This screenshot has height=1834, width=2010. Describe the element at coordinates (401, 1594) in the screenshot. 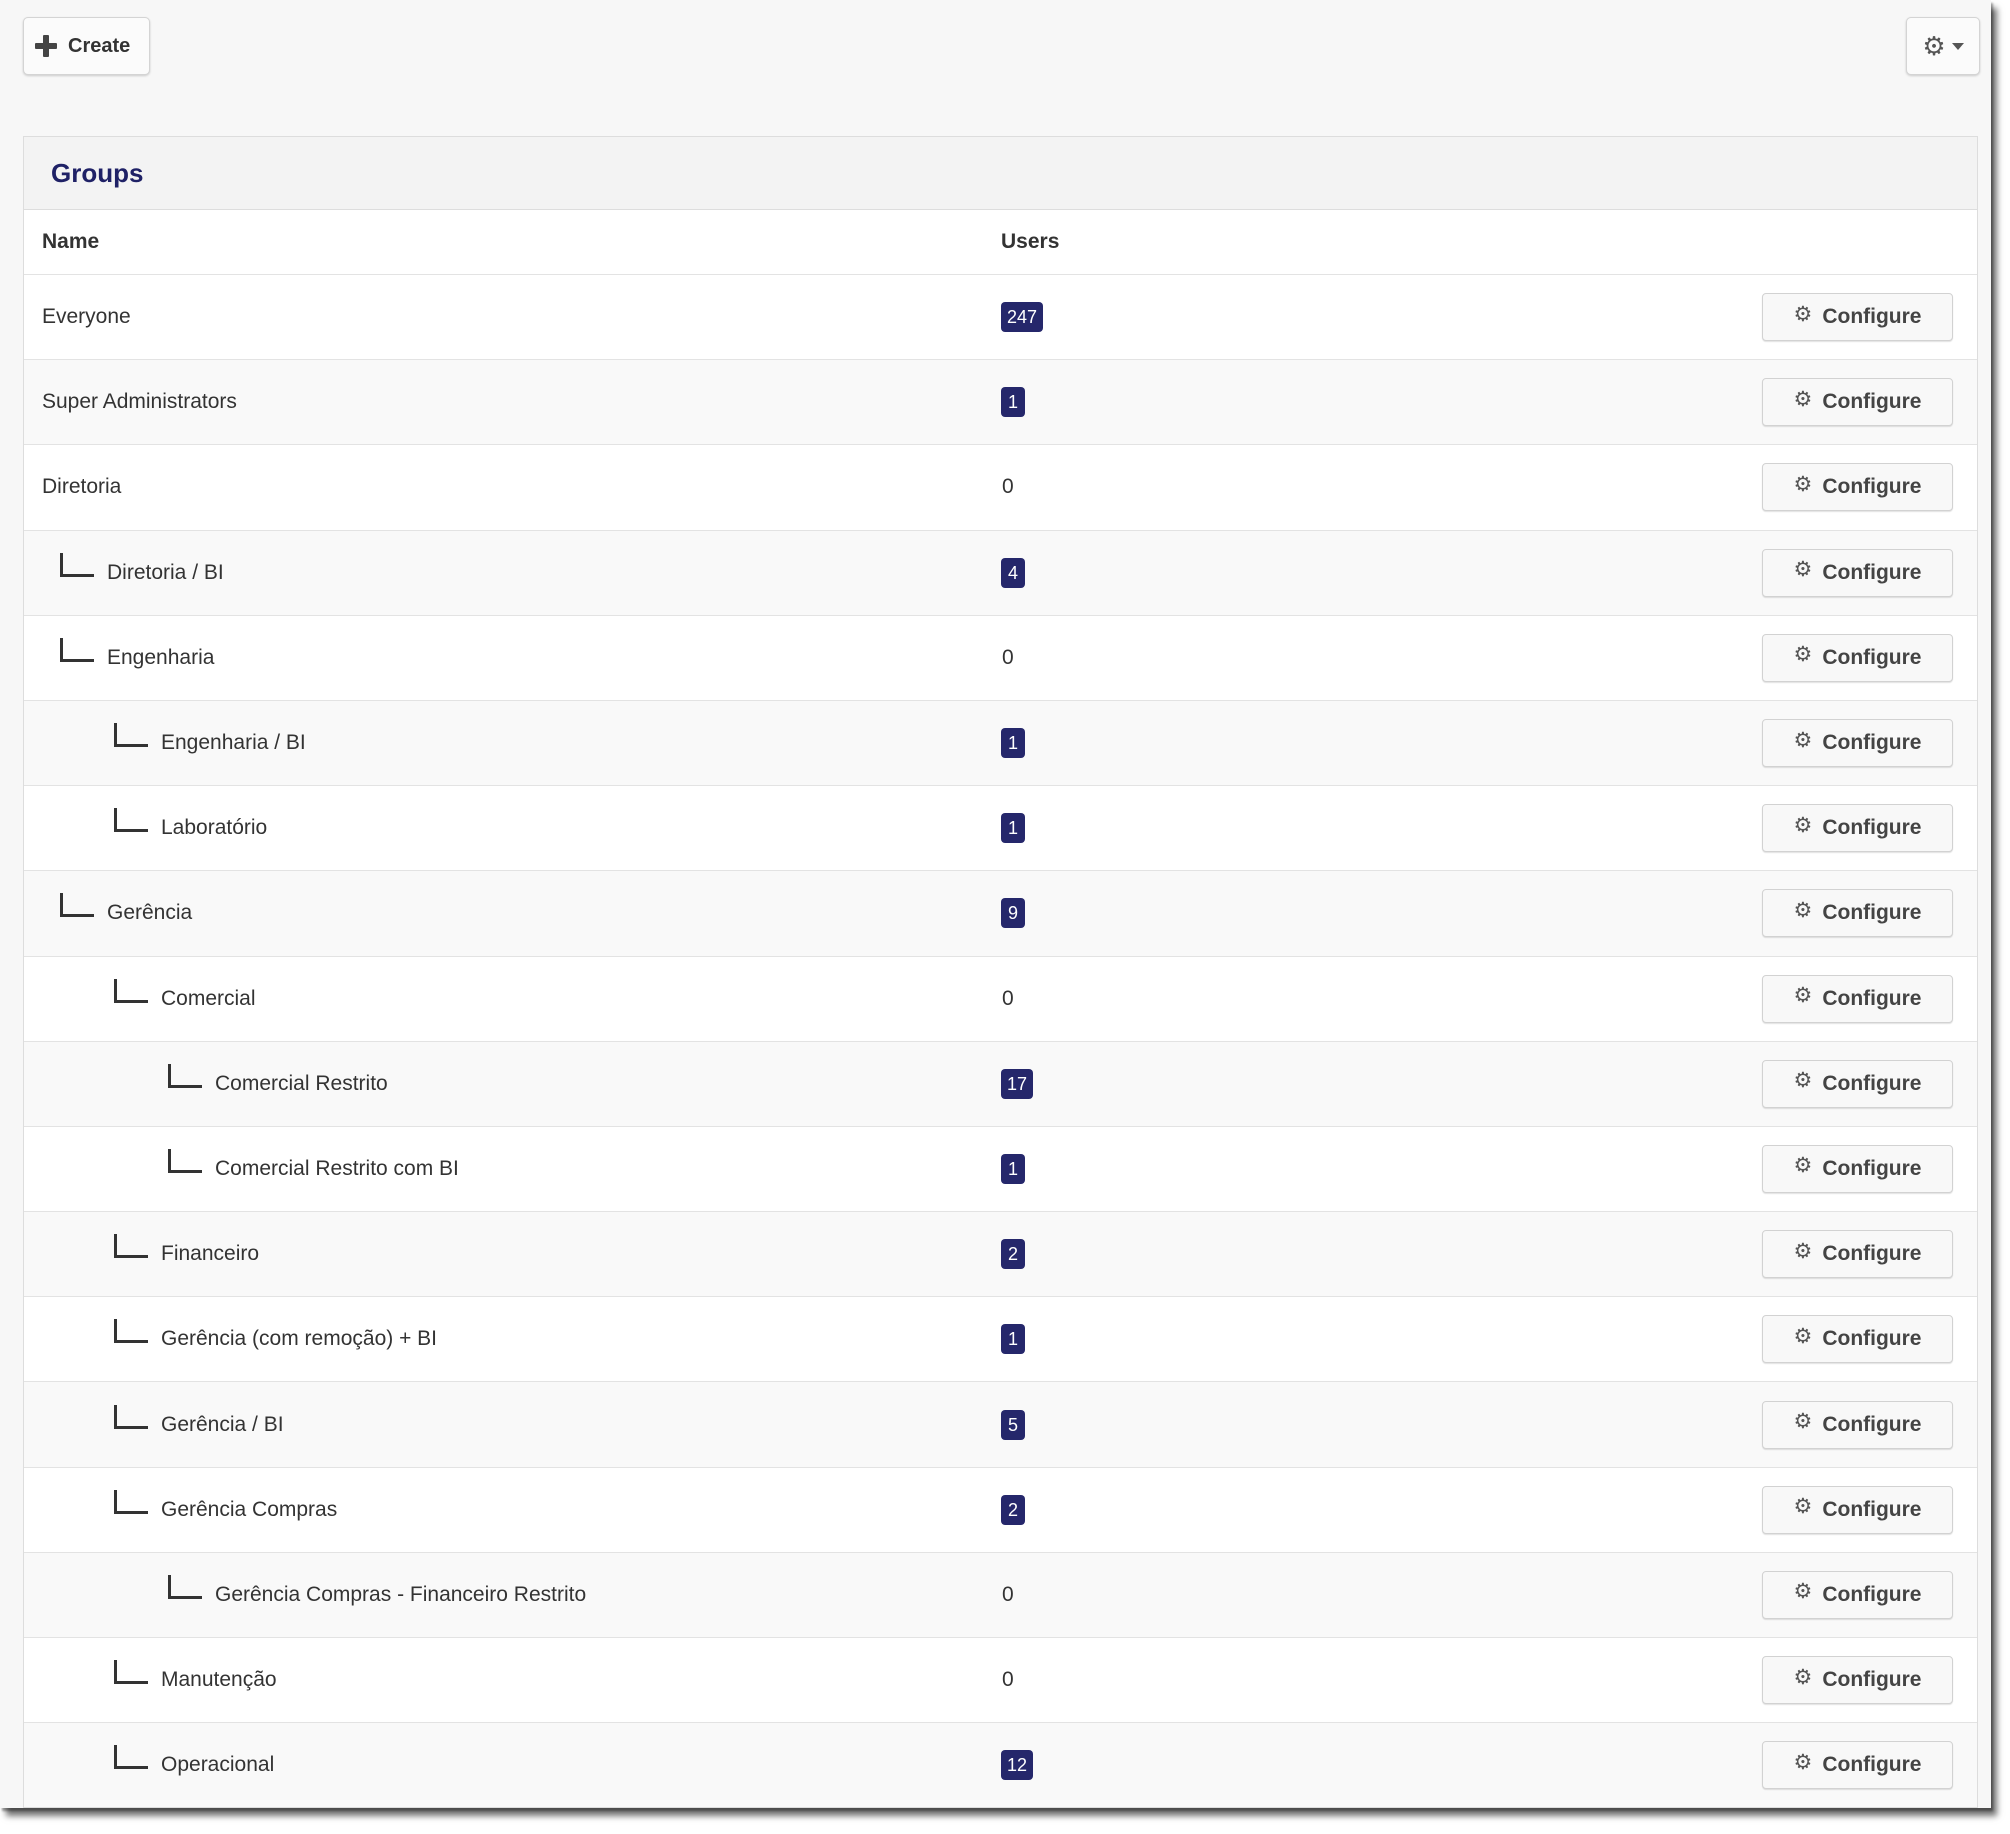

I see `group-name: Gerência Compras - Financeiro Restrito` at that location.